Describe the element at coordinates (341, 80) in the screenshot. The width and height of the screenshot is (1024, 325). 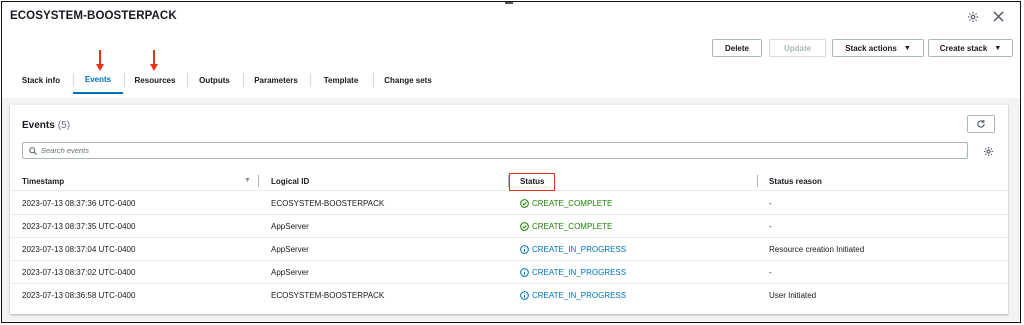
I see `tab-template: Template` at that location.